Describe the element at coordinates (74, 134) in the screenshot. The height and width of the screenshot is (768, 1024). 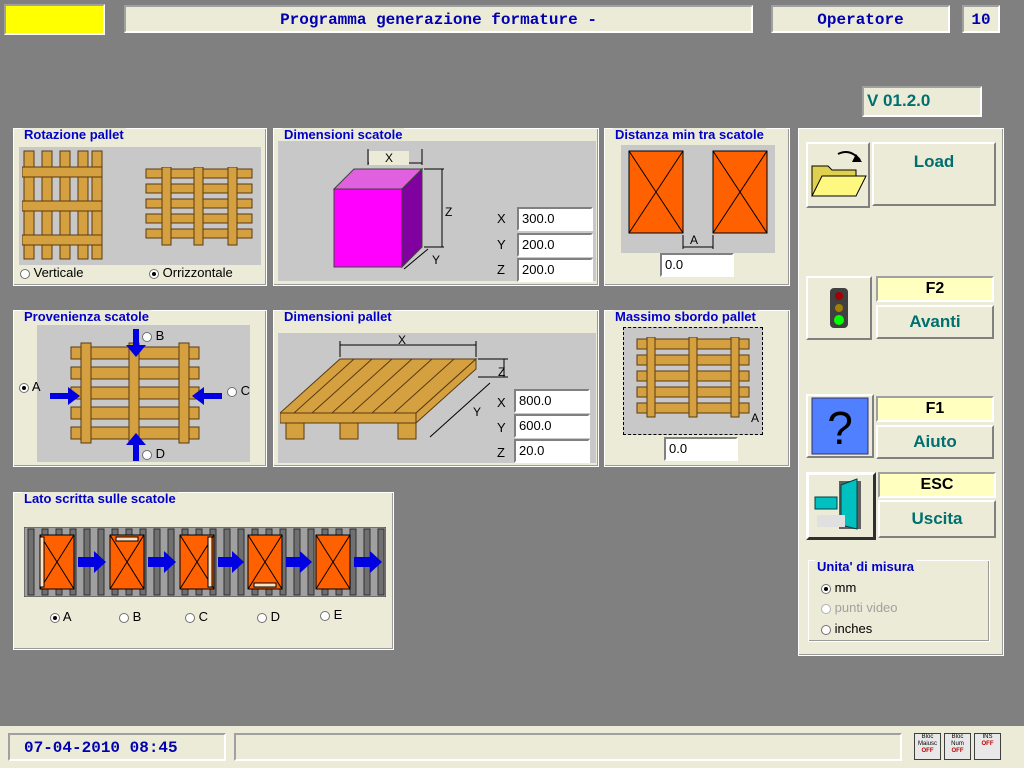
I see `rotazione-pallet-title: Rotazione pallet` at that location.